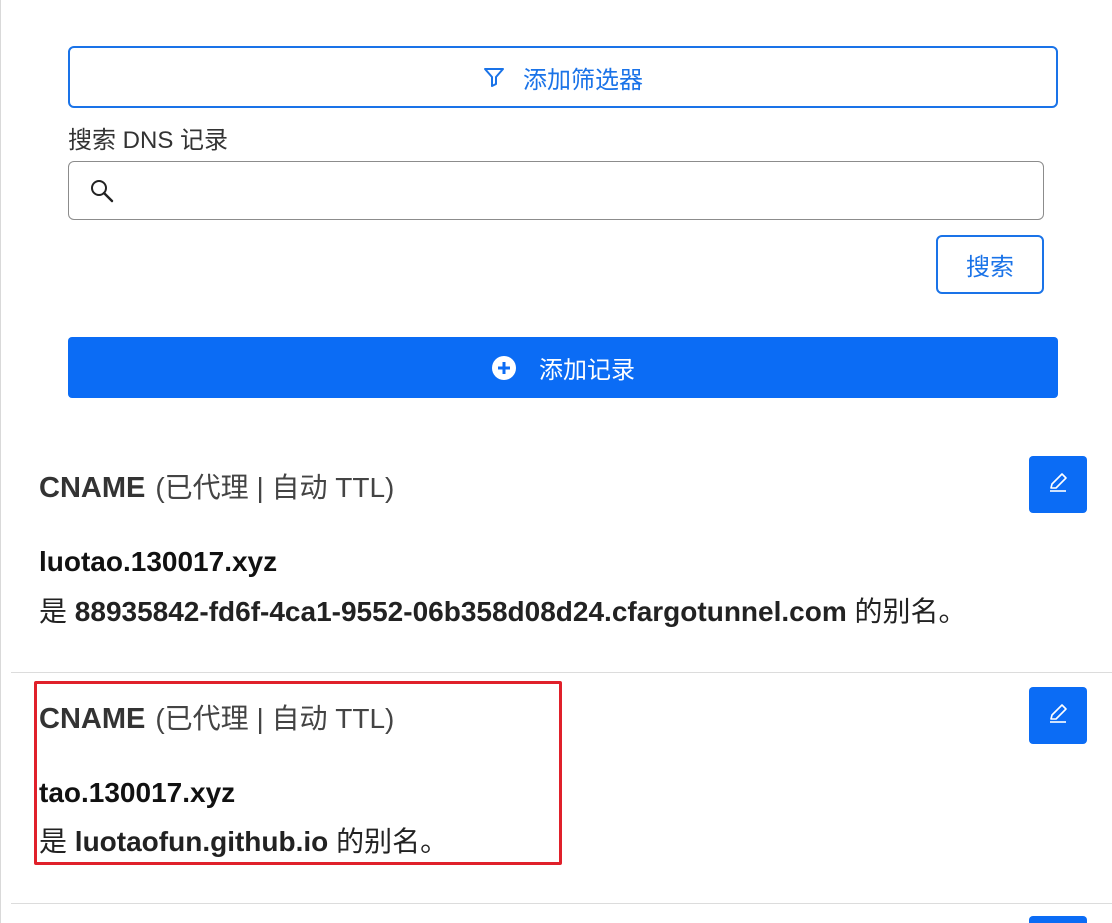 This screenshot has width=1112, height=923. Describe the element at coordinates (201, 841) in the screenshot. I see `alias-target: luotaofun.github.io` at that location.